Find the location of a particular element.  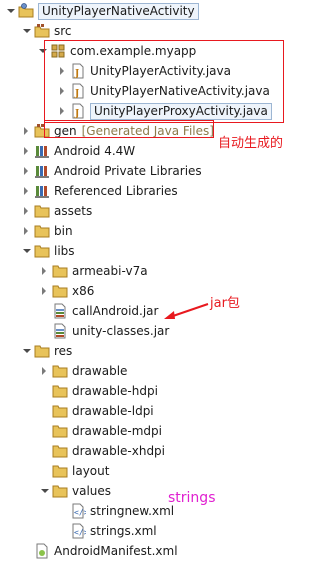

tree-item-folder: libs is located at coordinates (47, 251).